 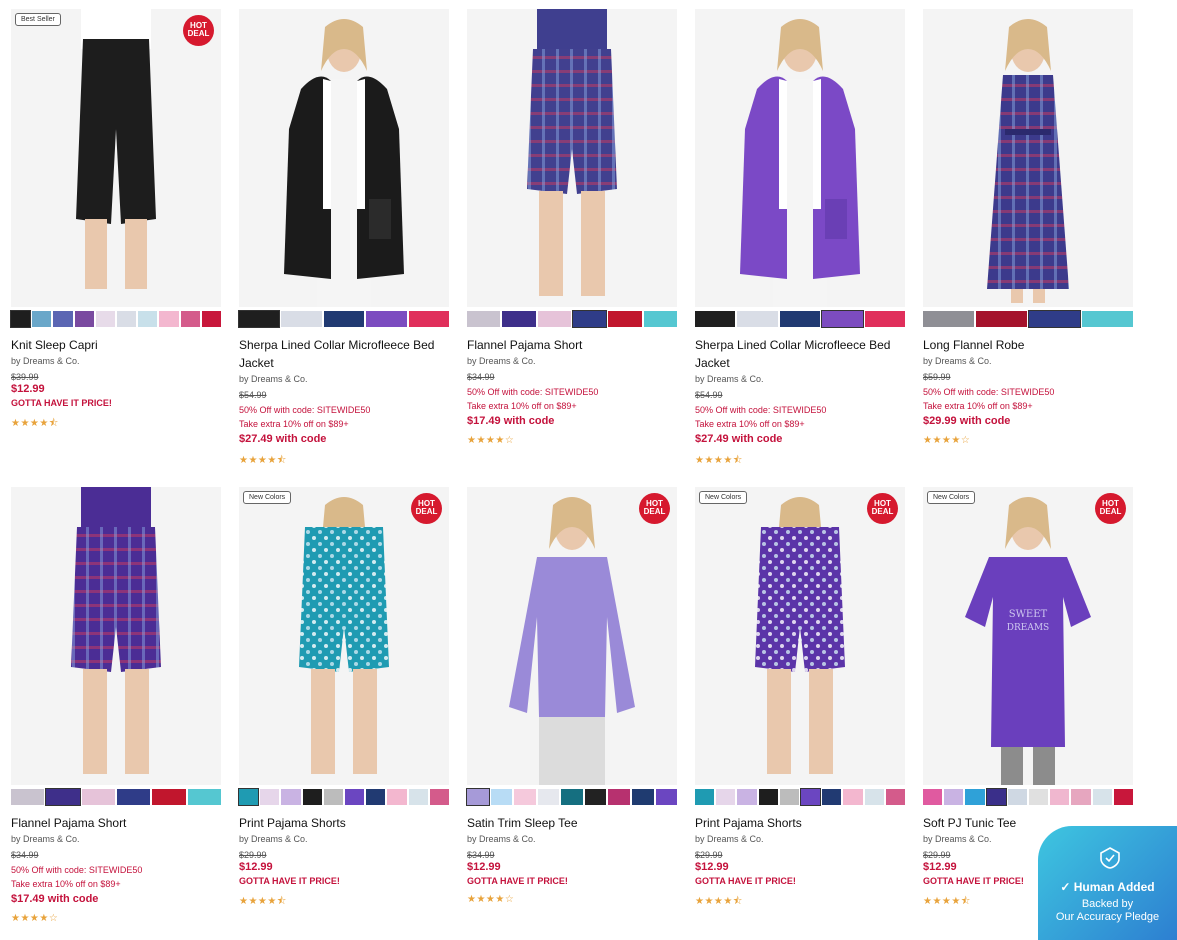 What do you see at coordinates (572, 823) in the screenshot?
I see `product-name: Satin Trim Sleep Tee` at bounding box center [572, 823].